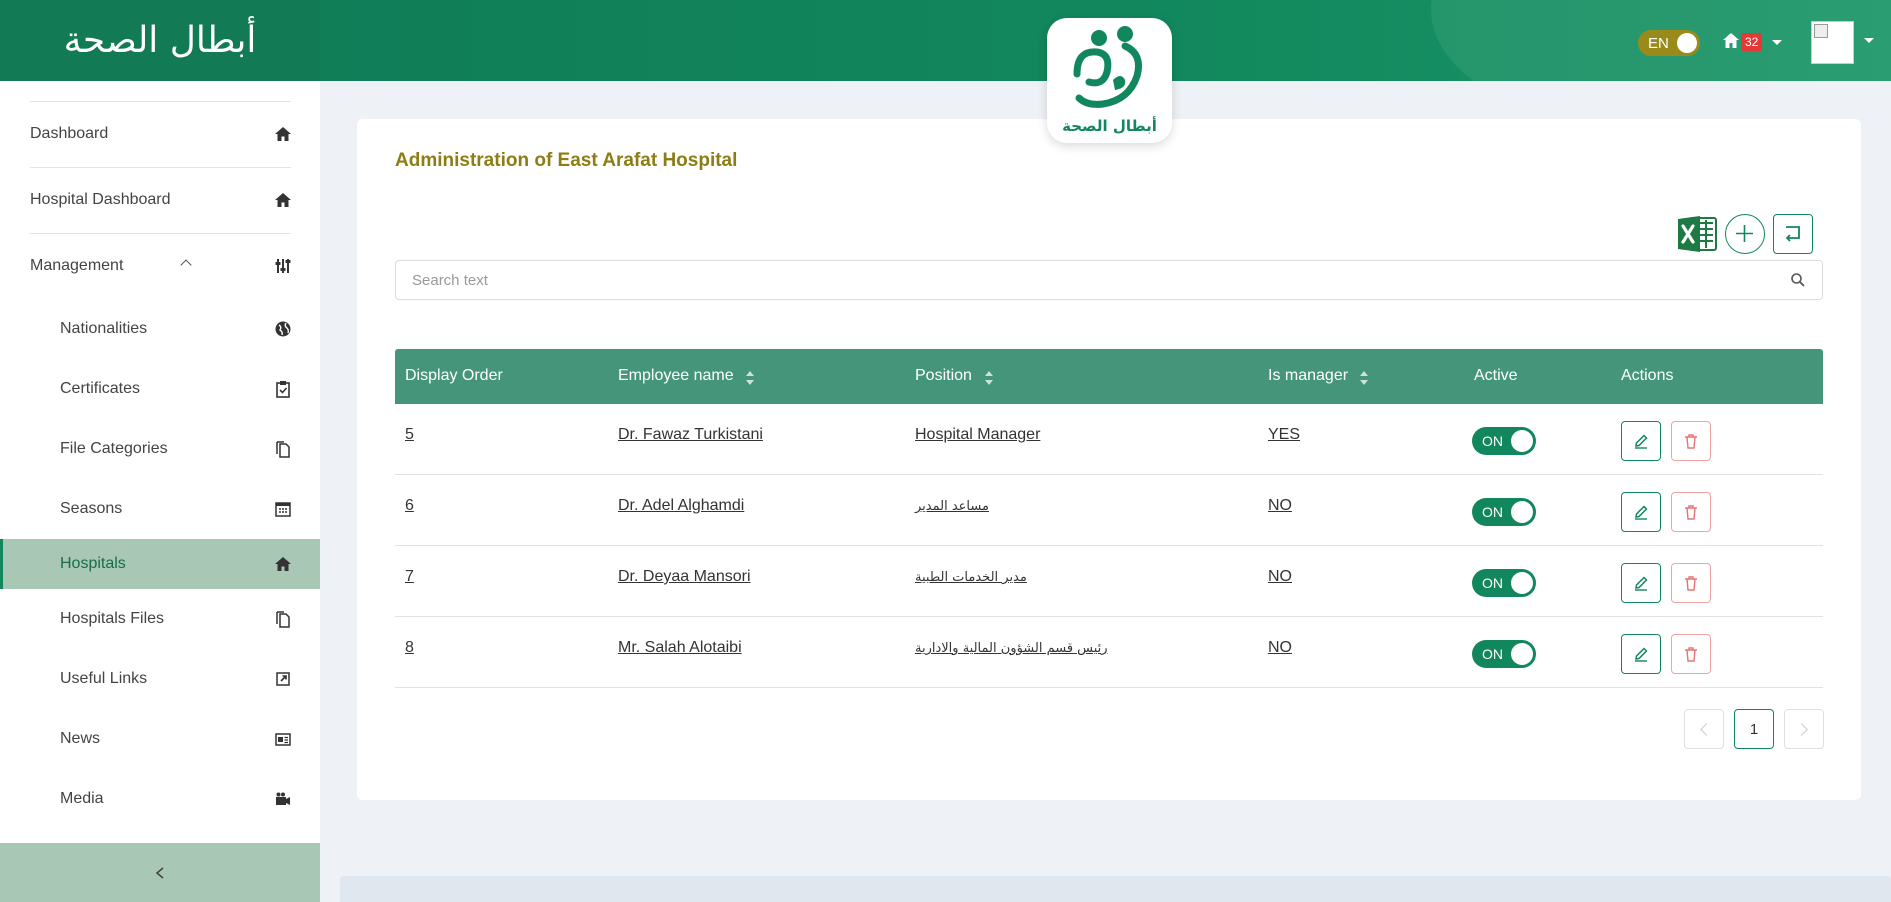  Describe the element at coordinates (160, 564) in the screenshot. I see `sidebar-item-hospitals: Hospitals` at that location.